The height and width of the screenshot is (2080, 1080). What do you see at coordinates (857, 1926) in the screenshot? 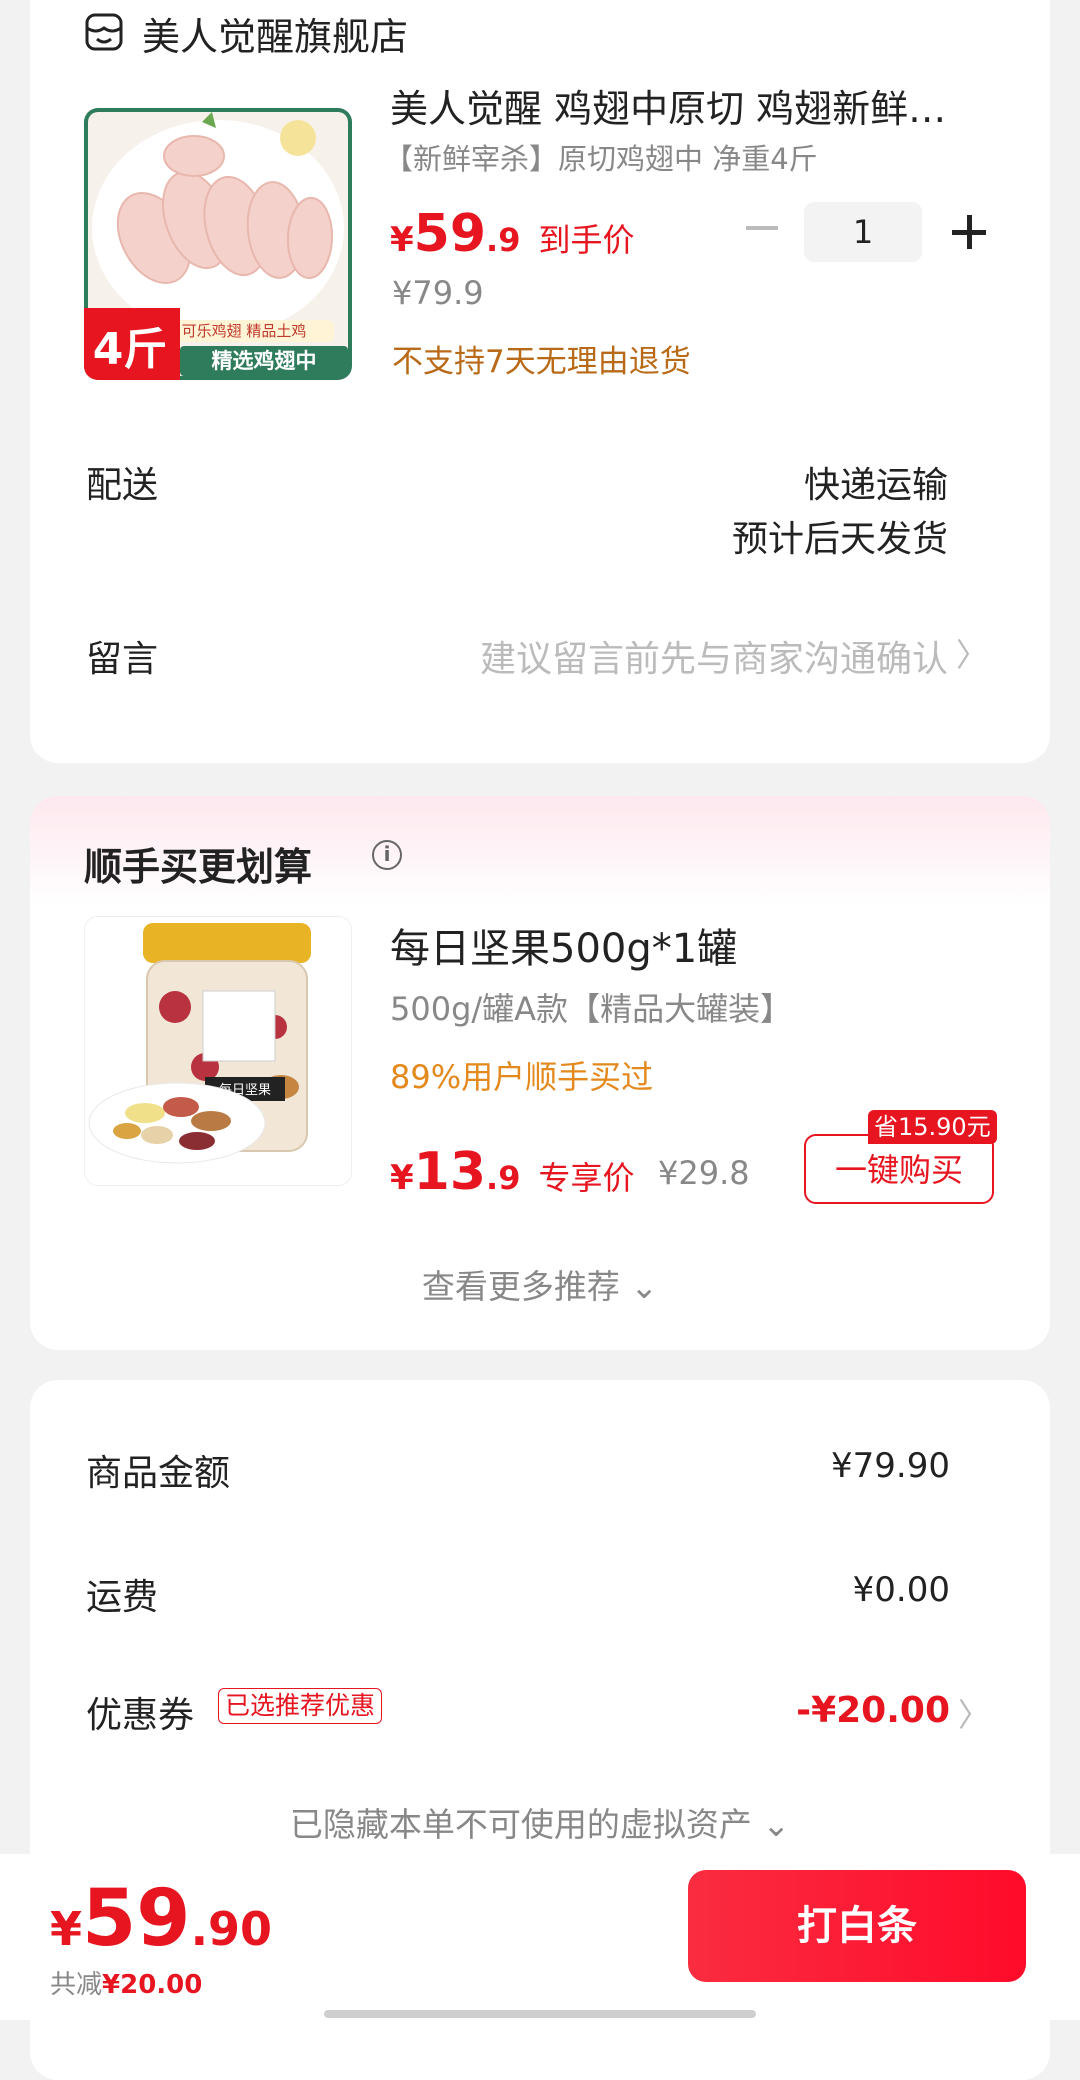
I see `pay-button: 打白条` at bounding box center [857, 1926].